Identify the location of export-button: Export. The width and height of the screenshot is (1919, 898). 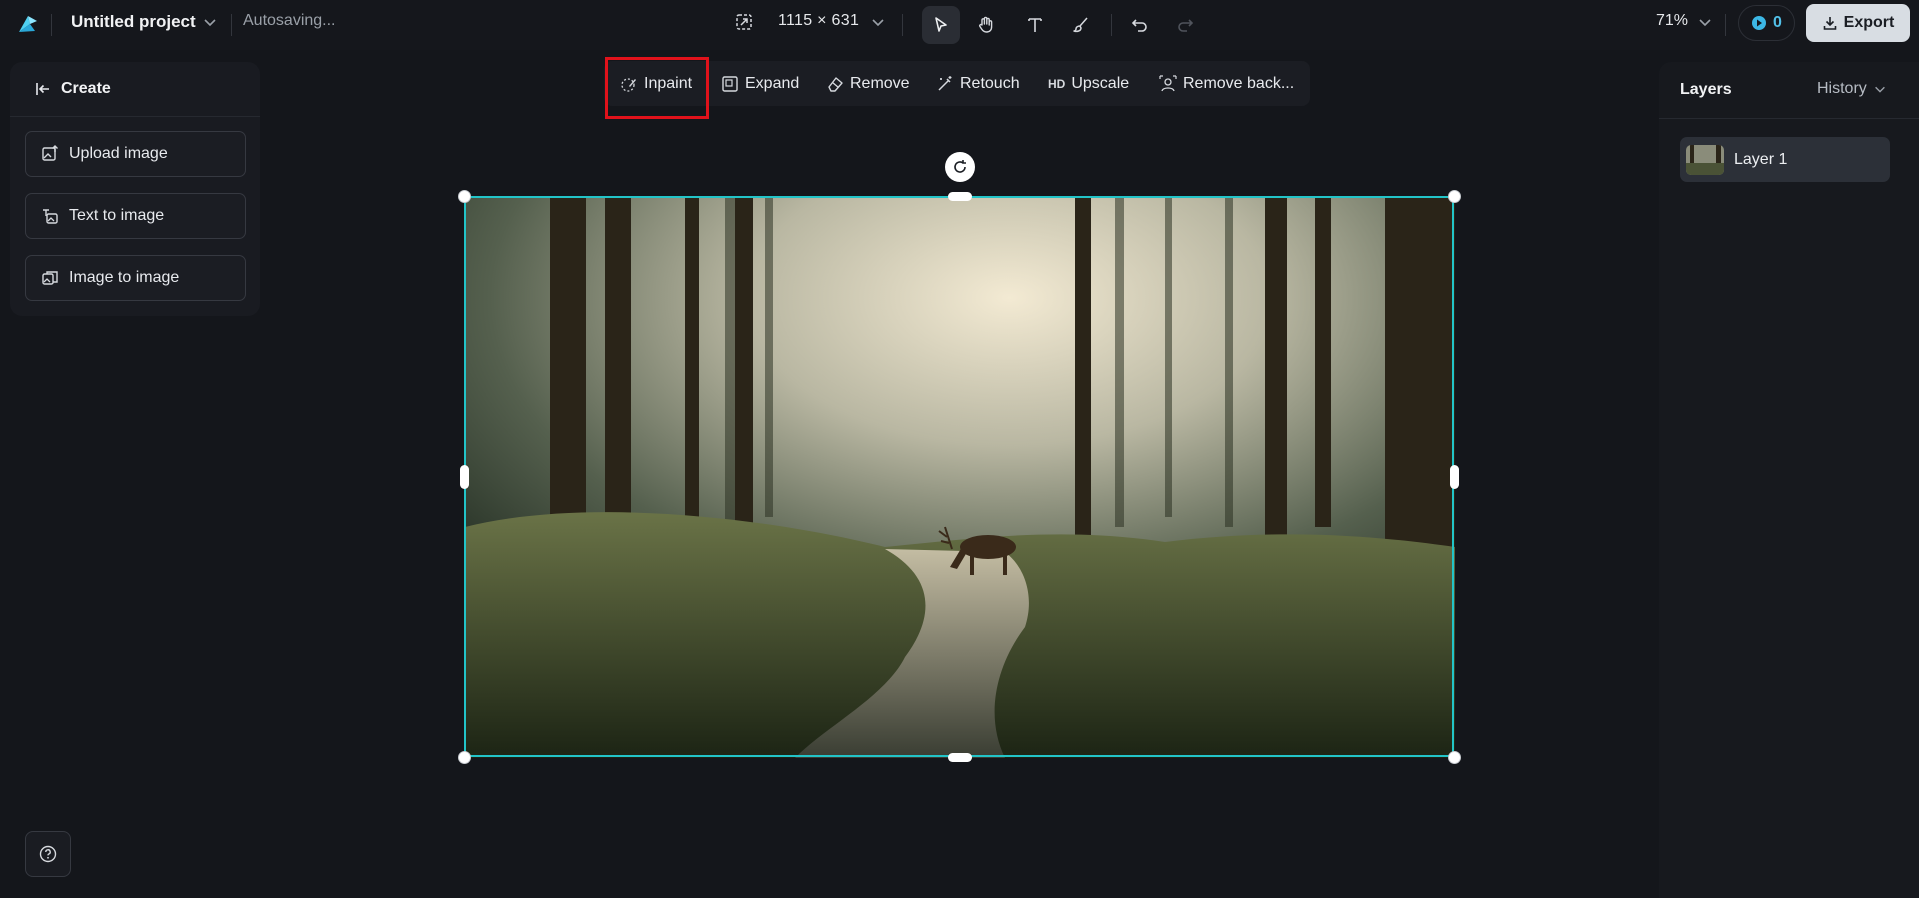
(1858, 23).